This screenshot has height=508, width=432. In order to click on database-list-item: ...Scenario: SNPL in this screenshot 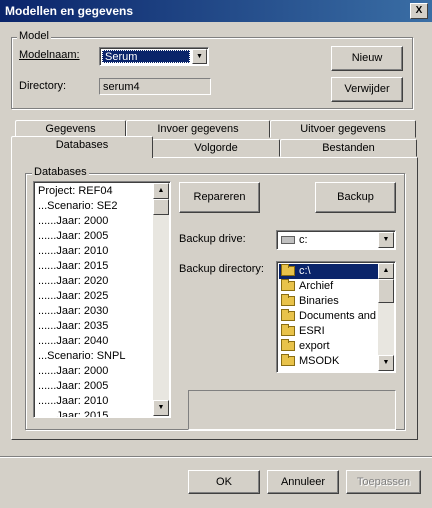, I will do `click(94, 356)`.